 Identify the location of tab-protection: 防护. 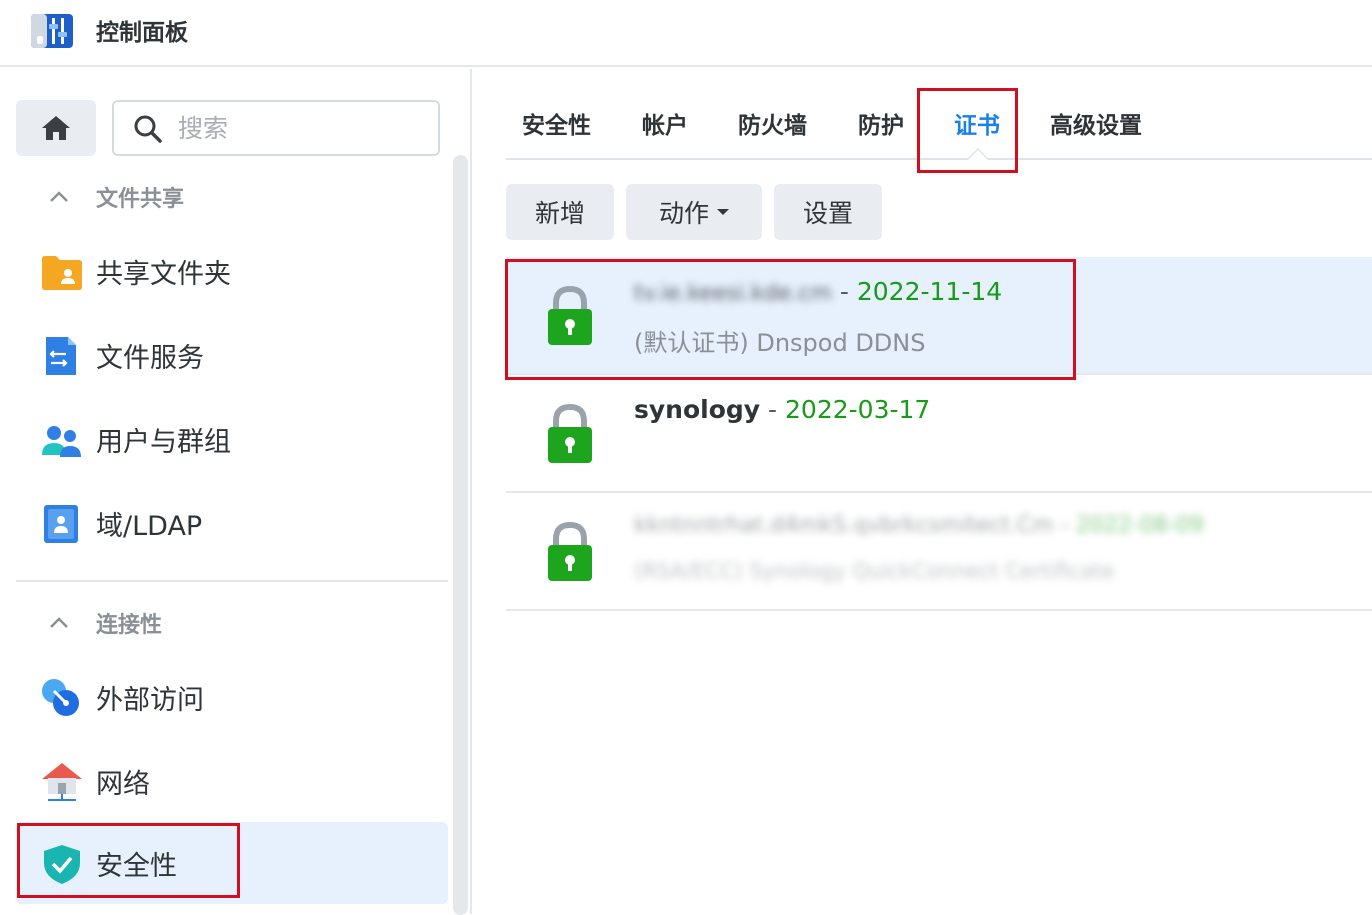
(881, 123).